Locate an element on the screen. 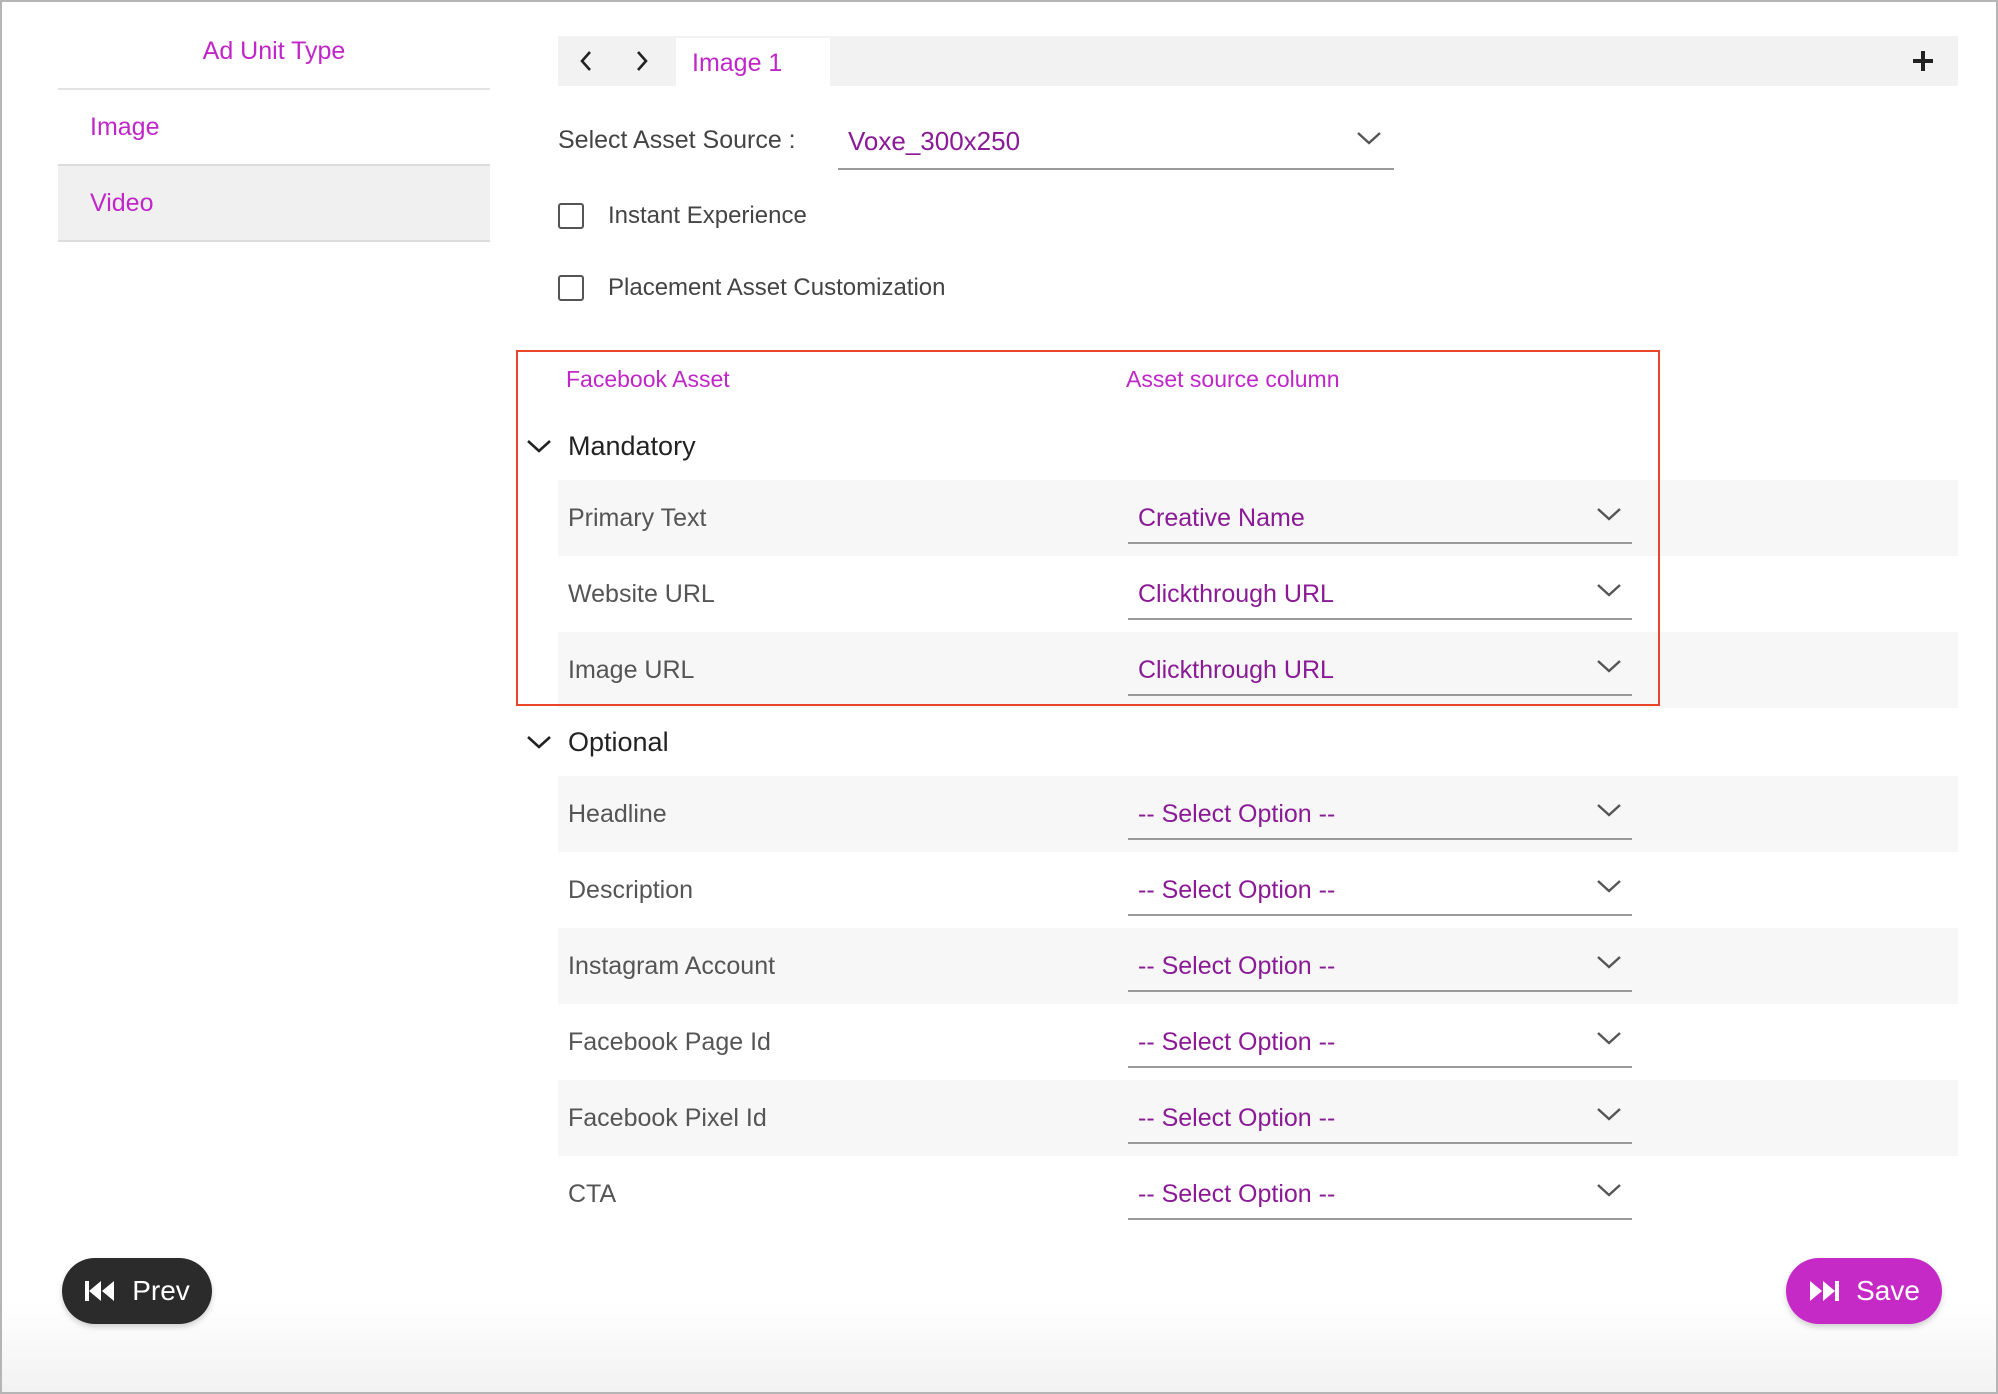 Image resolution: width=1998 pixels, height=1394 pixels. placement-customization-checkbox is located at coordinates (571, 288).